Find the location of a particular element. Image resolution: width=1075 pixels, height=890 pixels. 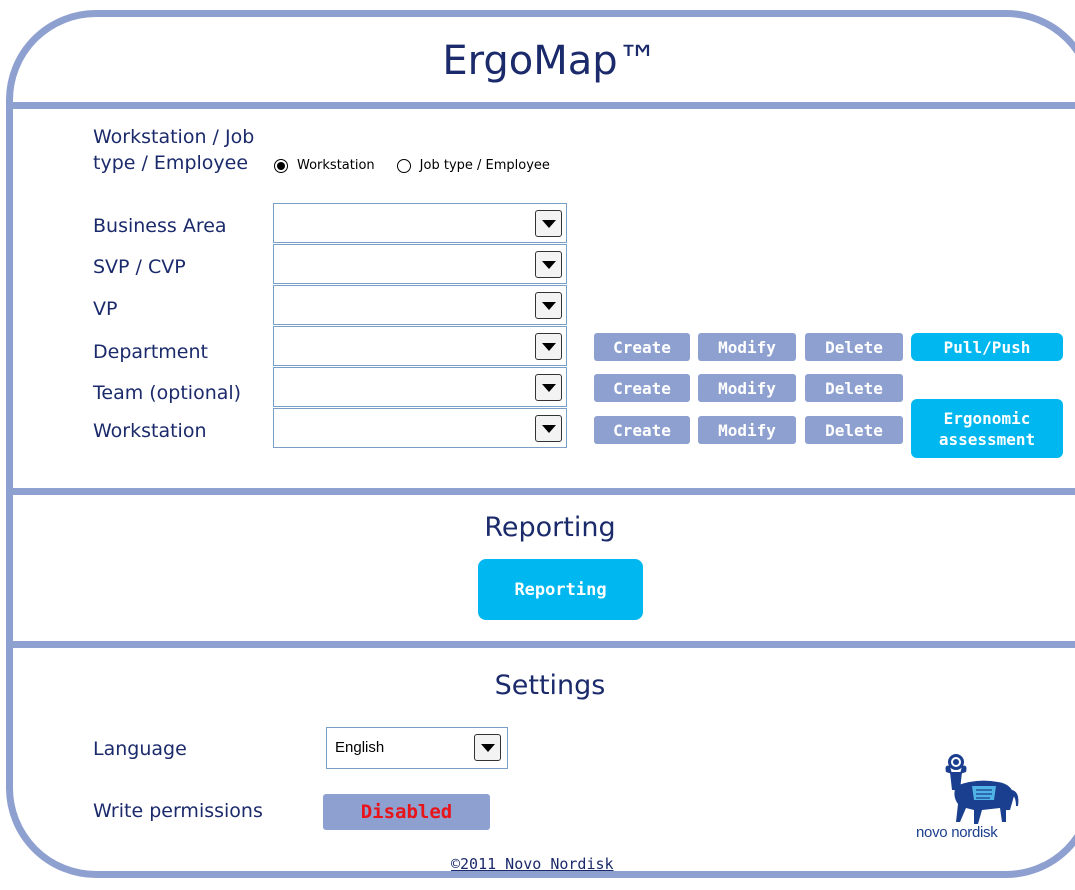

department-delete-button: Delete is located at coordinates (854, 347).